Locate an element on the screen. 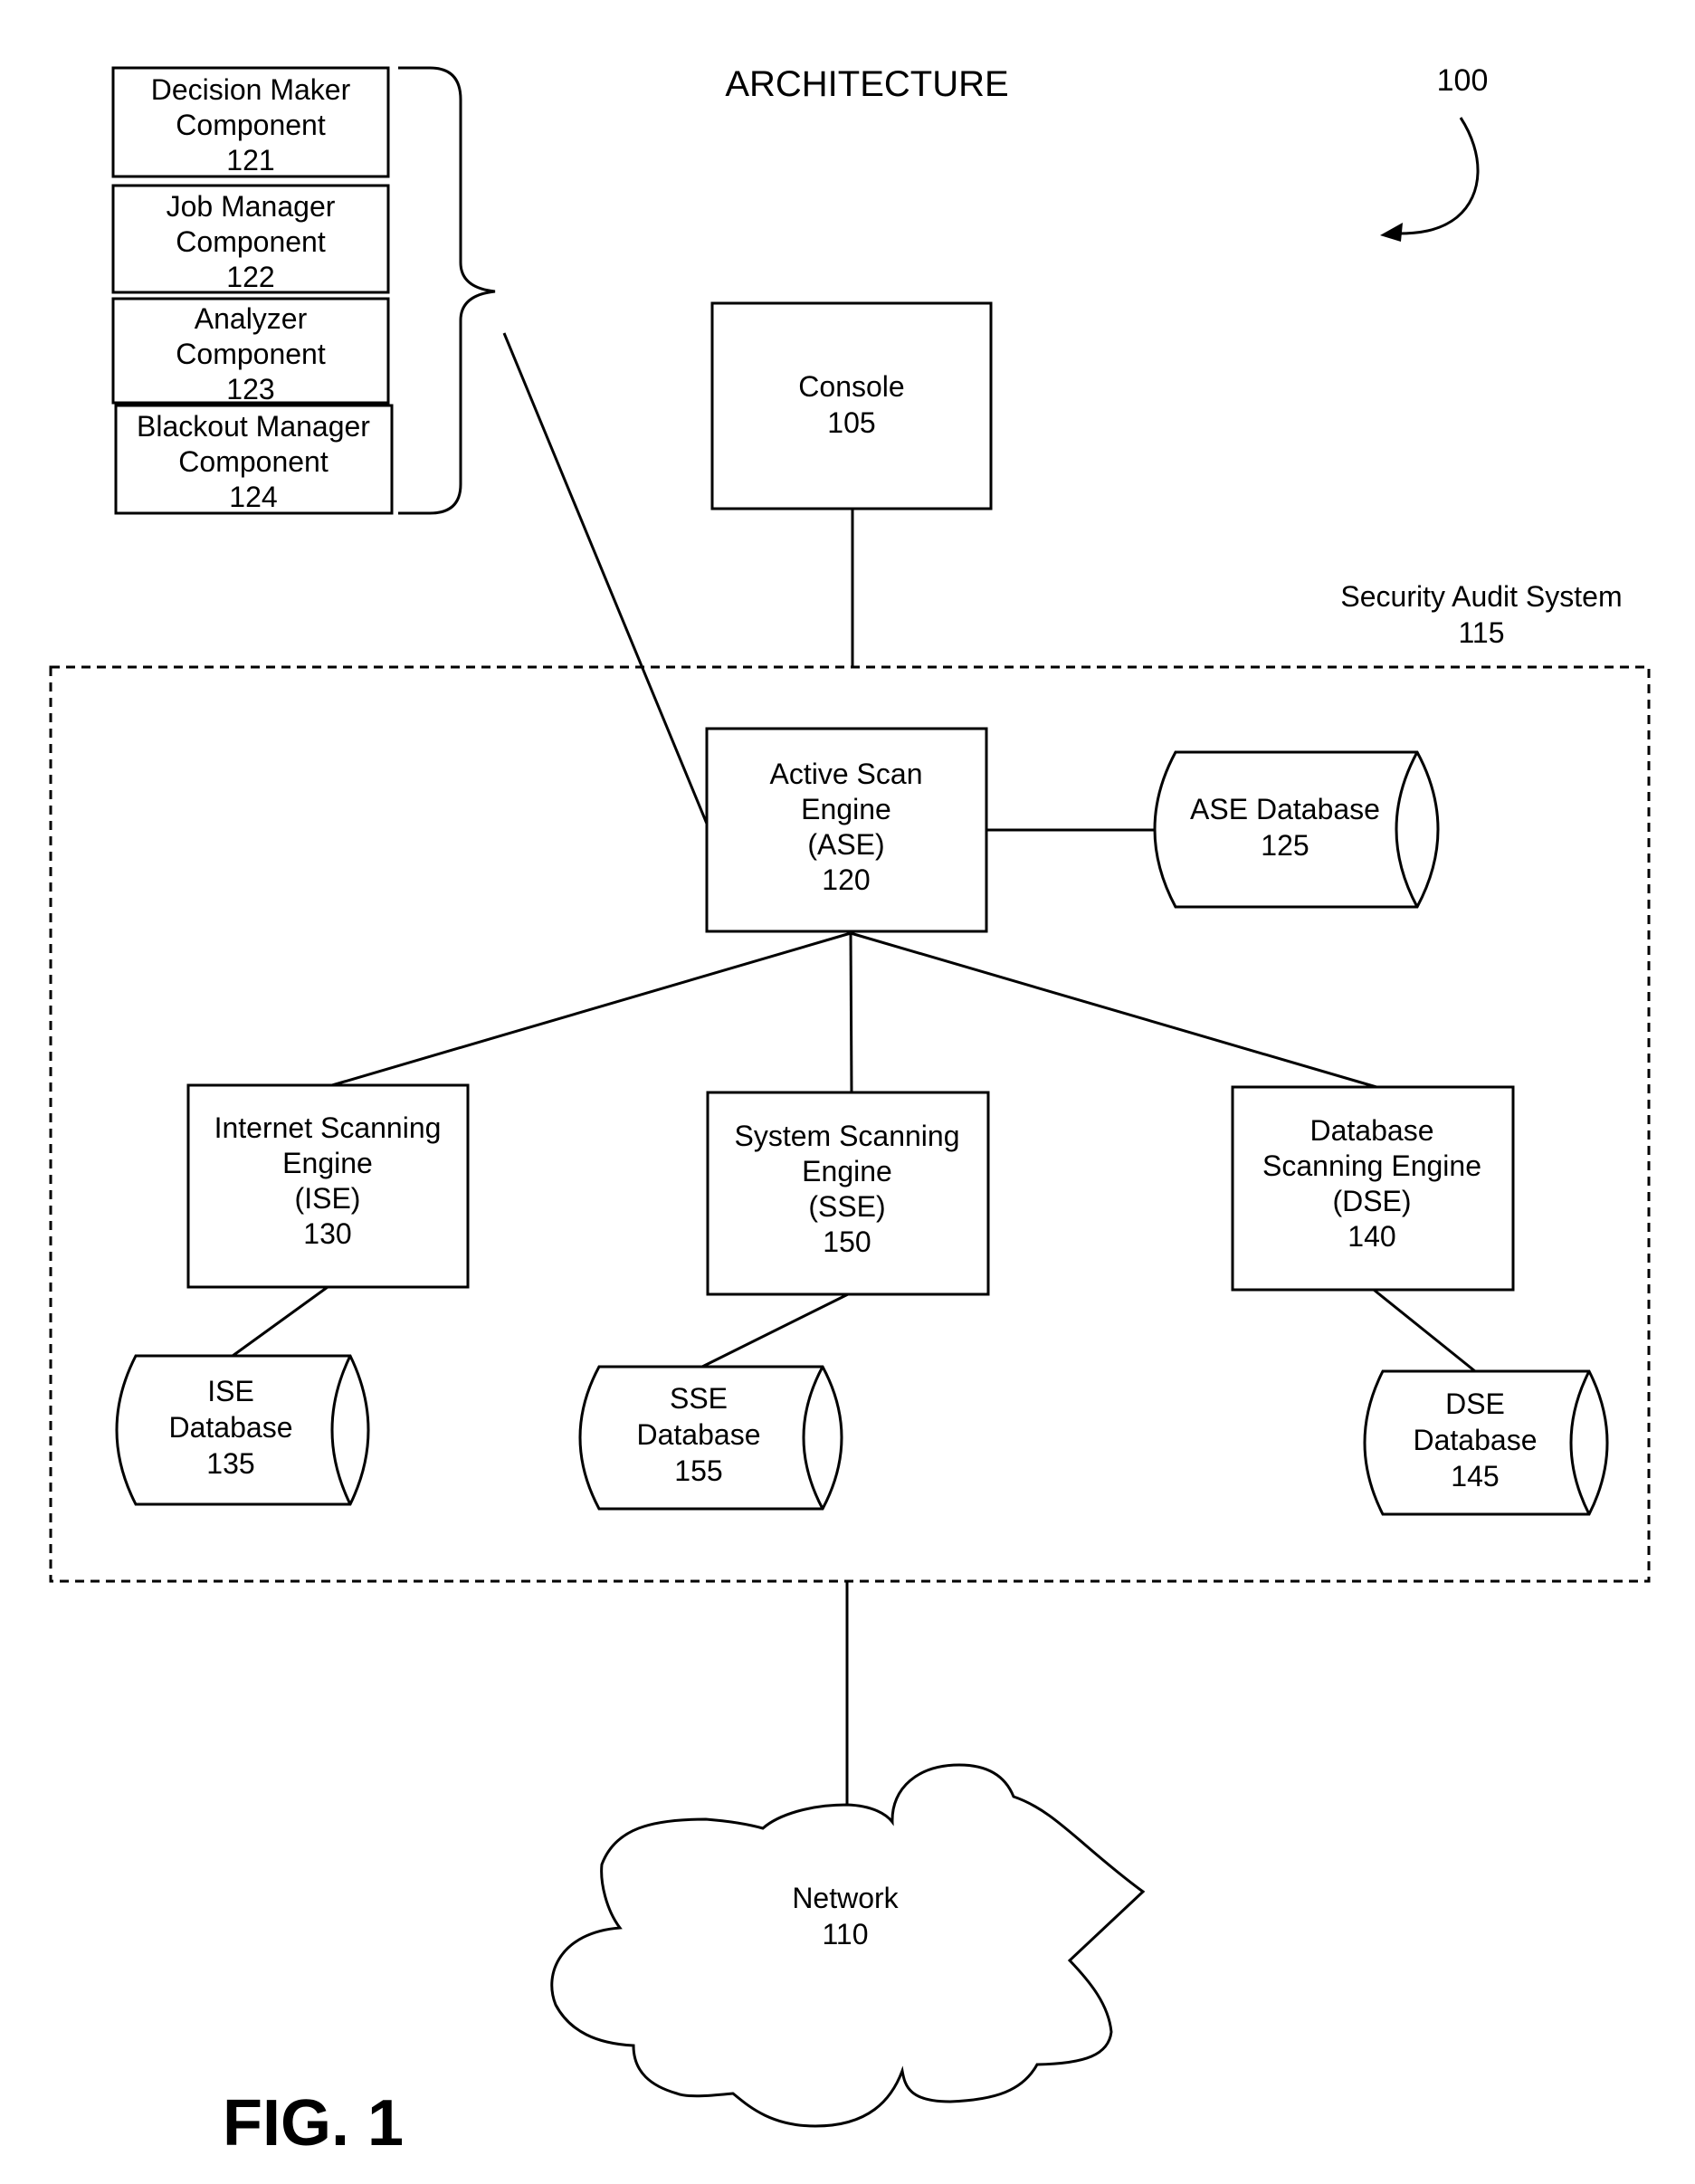 The image size is (1695, 2184). sse-database-node: SSE Database 155 is located at coordinates (710, 1438).